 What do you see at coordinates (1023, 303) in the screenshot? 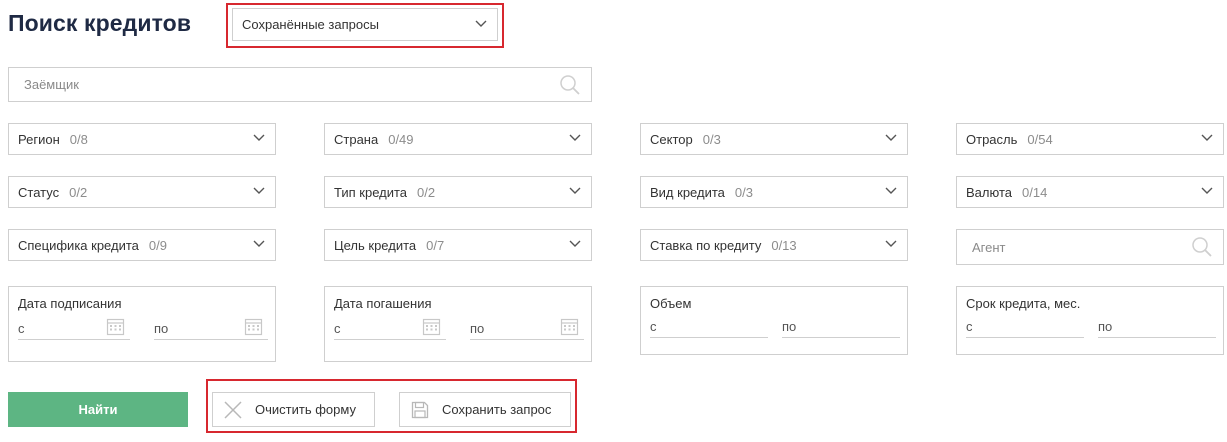
I see `range-title: Срок кредита, мес.` at bounding box center [1023, 303].